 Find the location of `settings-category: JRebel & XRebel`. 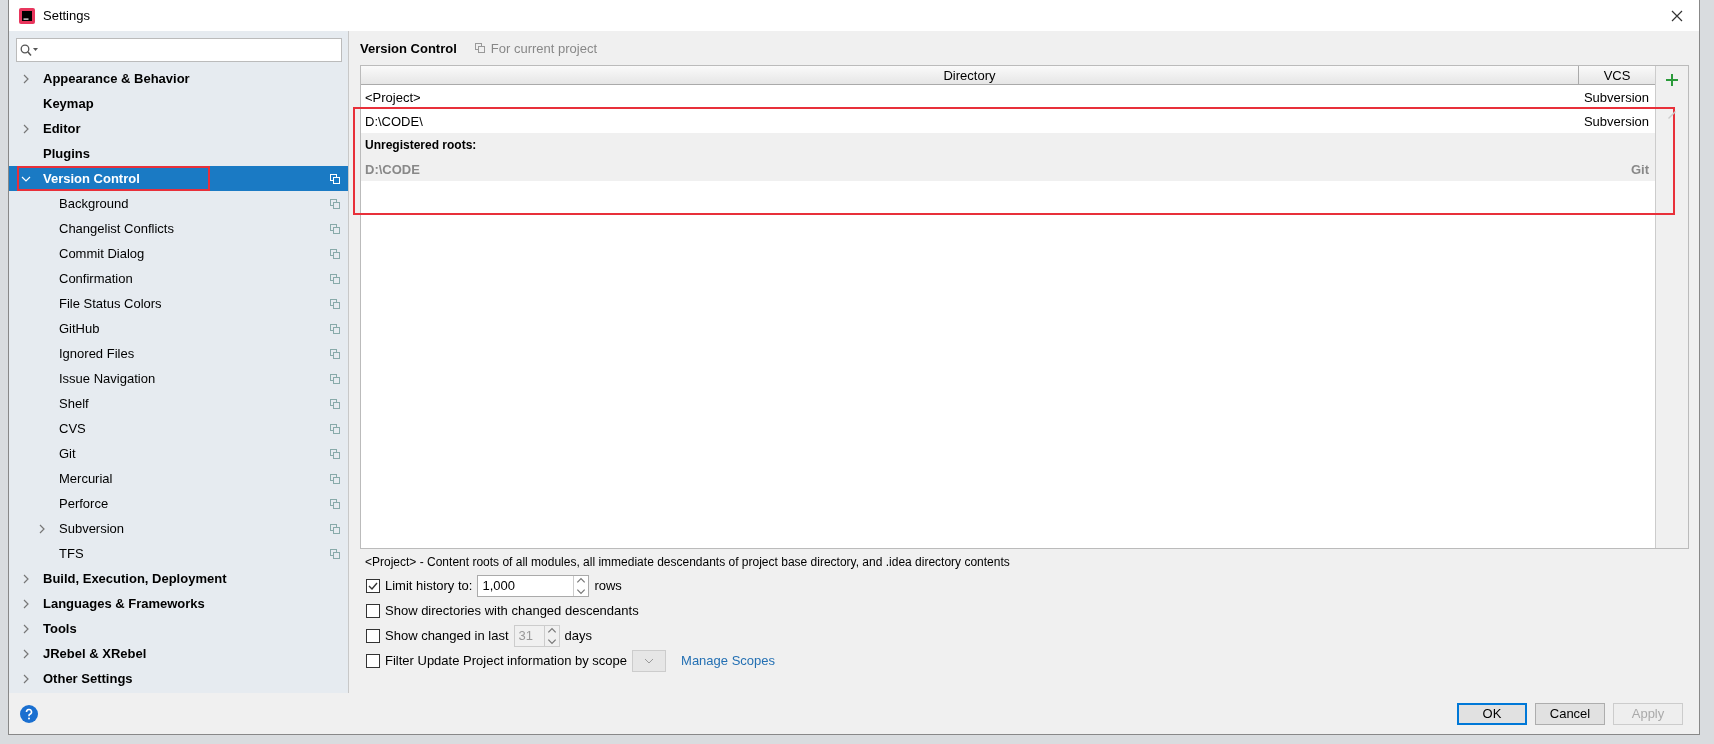

settings-category: JRebel & XRebel is located at coordinates (178, 653).